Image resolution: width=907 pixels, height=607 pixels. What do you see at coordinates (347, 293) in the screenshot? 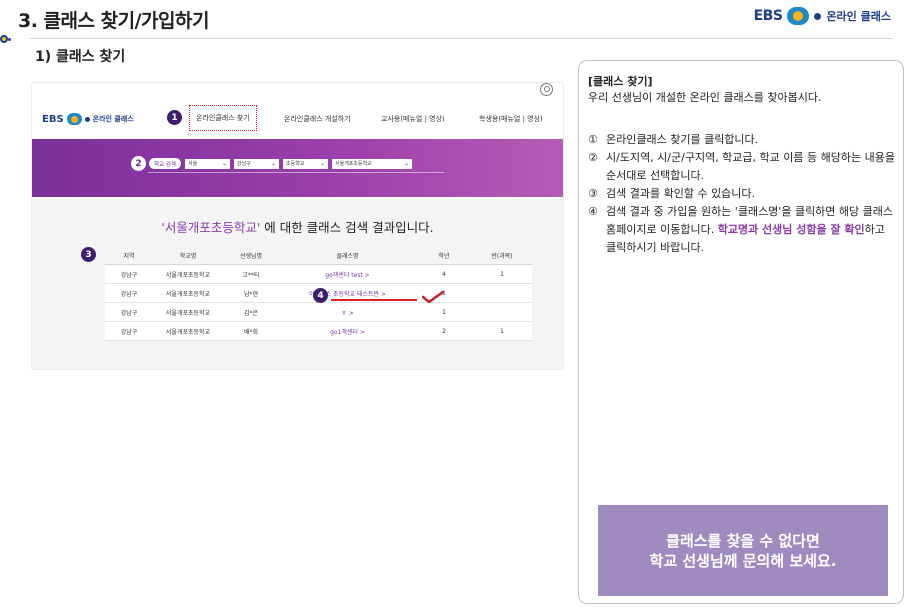
I see `class-link: 이비에스 초등학교 테스트반 >` at bounding box center [347, 293].